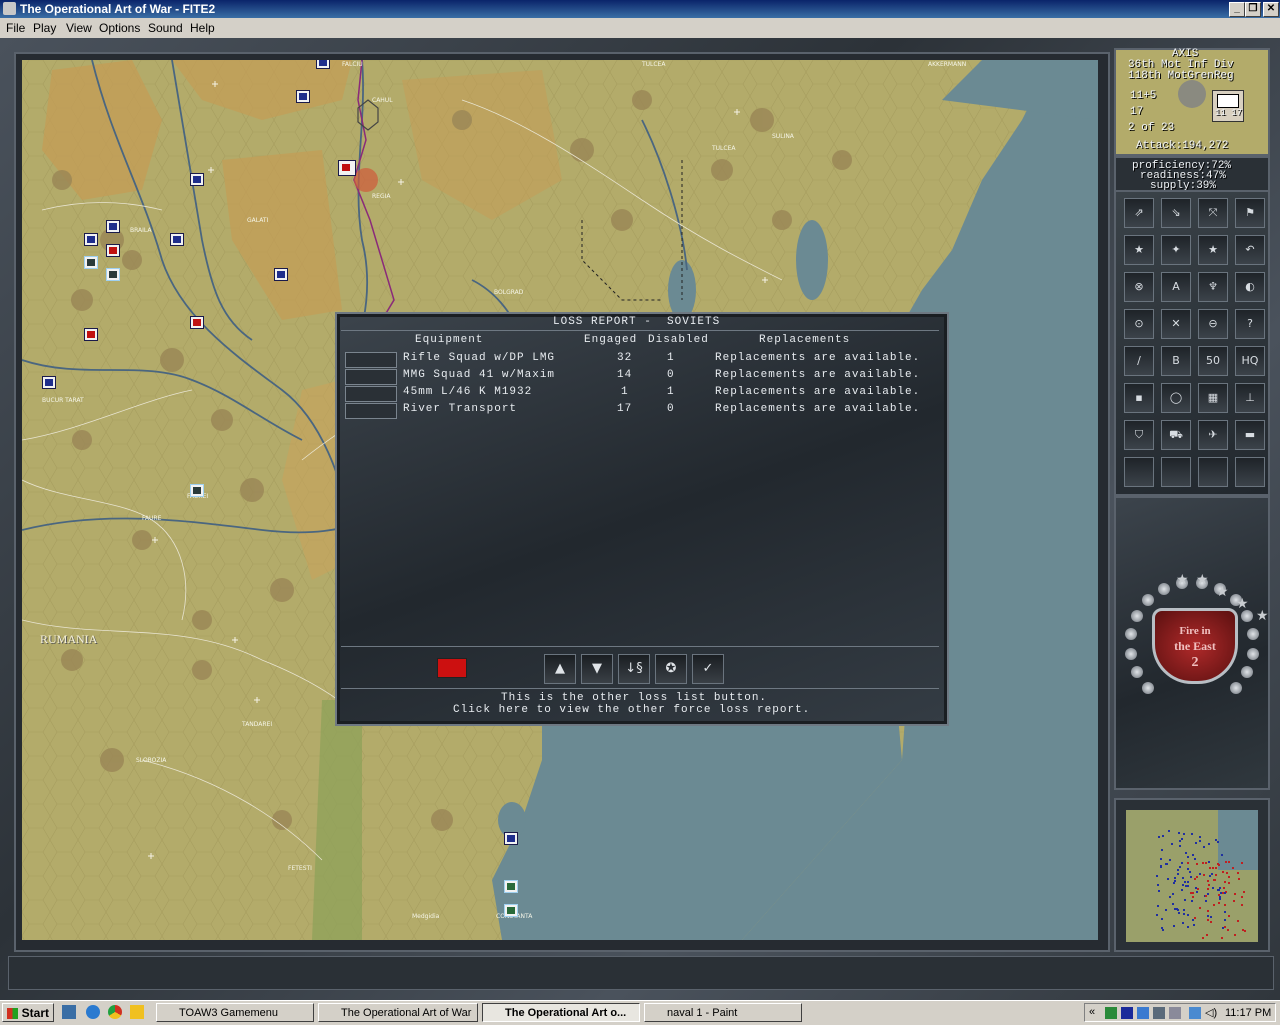 The image size is (1280, 1025). I want to click on other-loss-list-button: ✪, so click(671, 669).